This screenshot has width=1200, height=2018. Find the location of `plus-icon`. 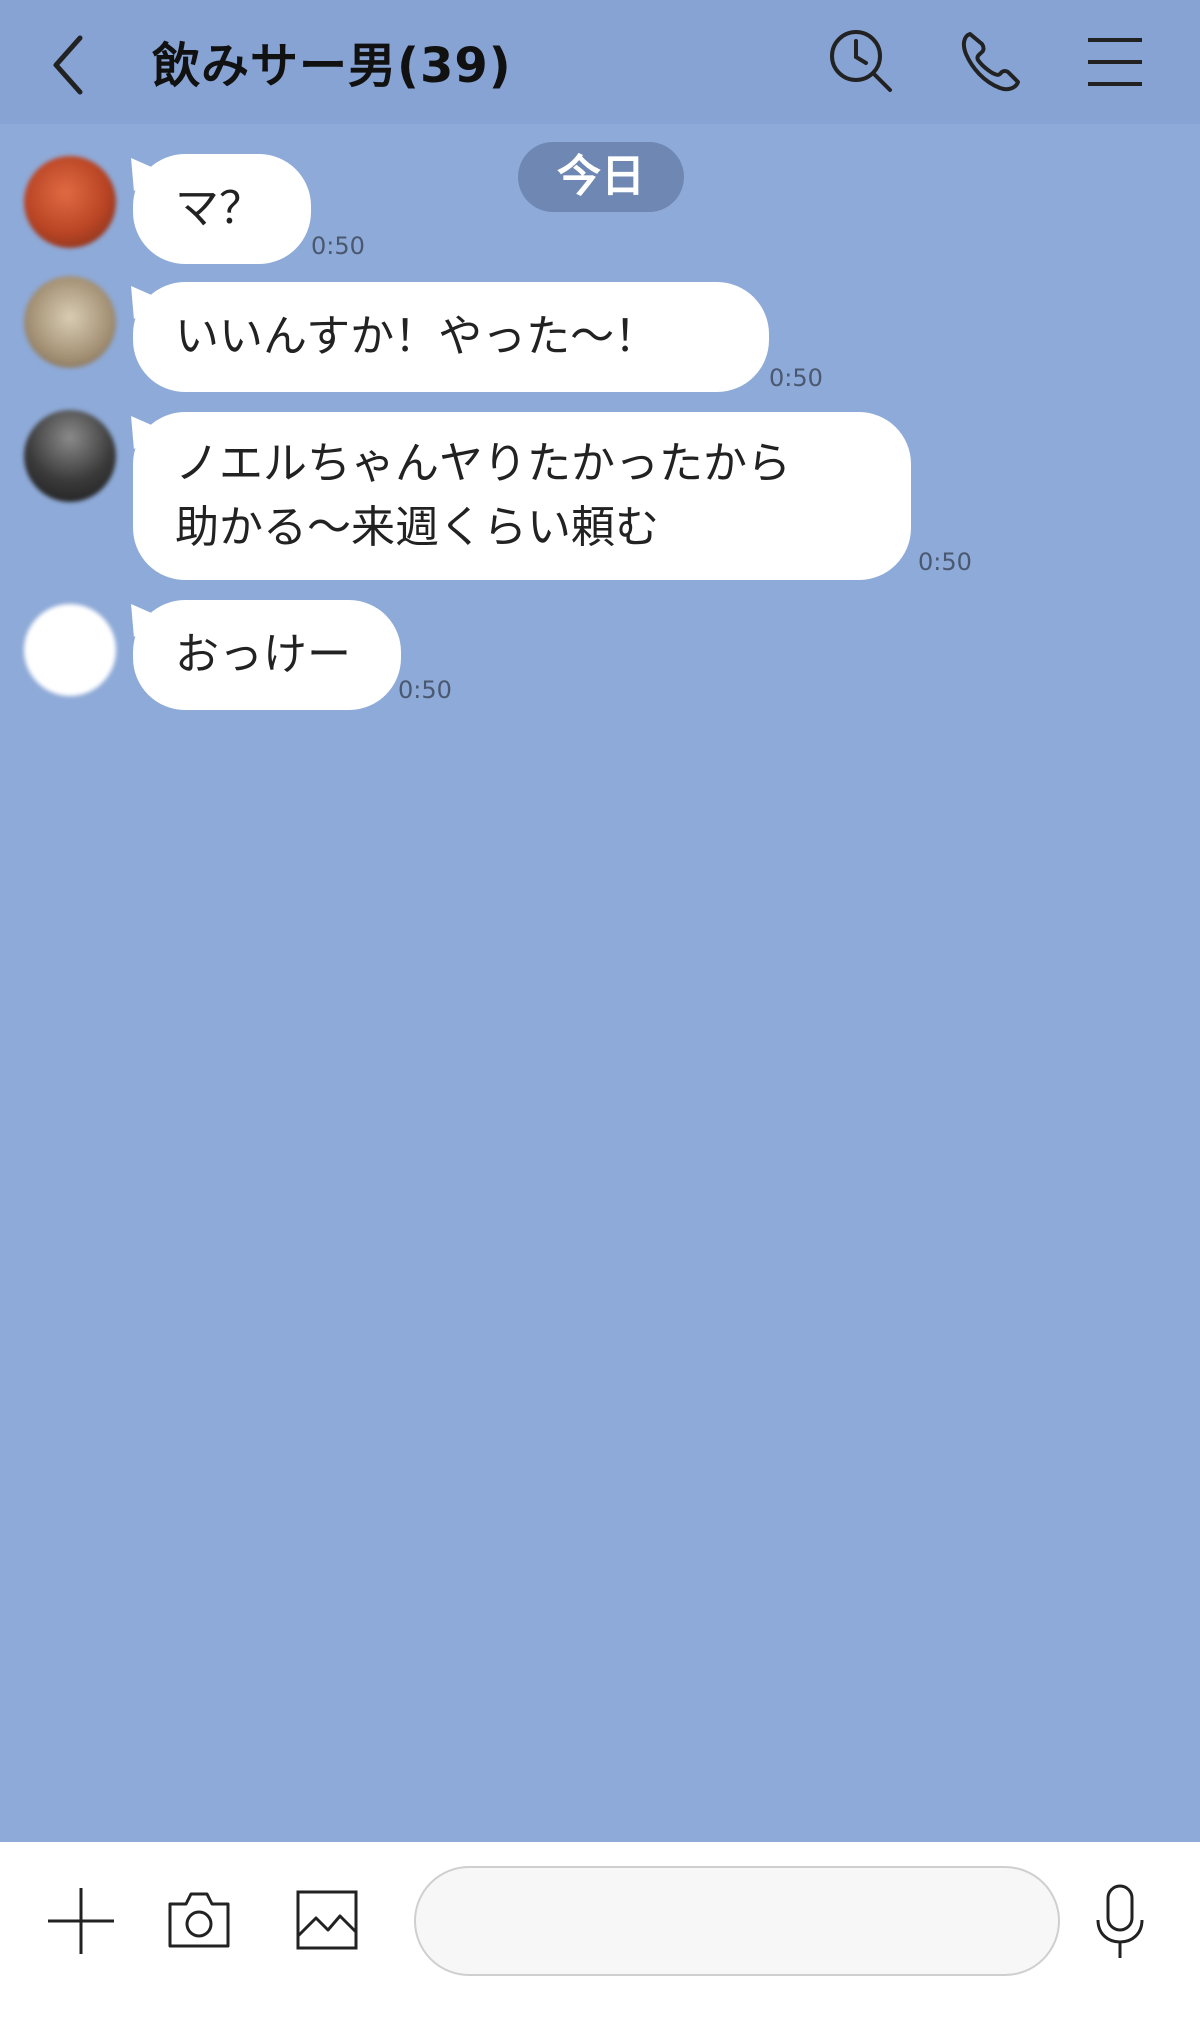

plus-icon is located at coordinates (81, 1921).